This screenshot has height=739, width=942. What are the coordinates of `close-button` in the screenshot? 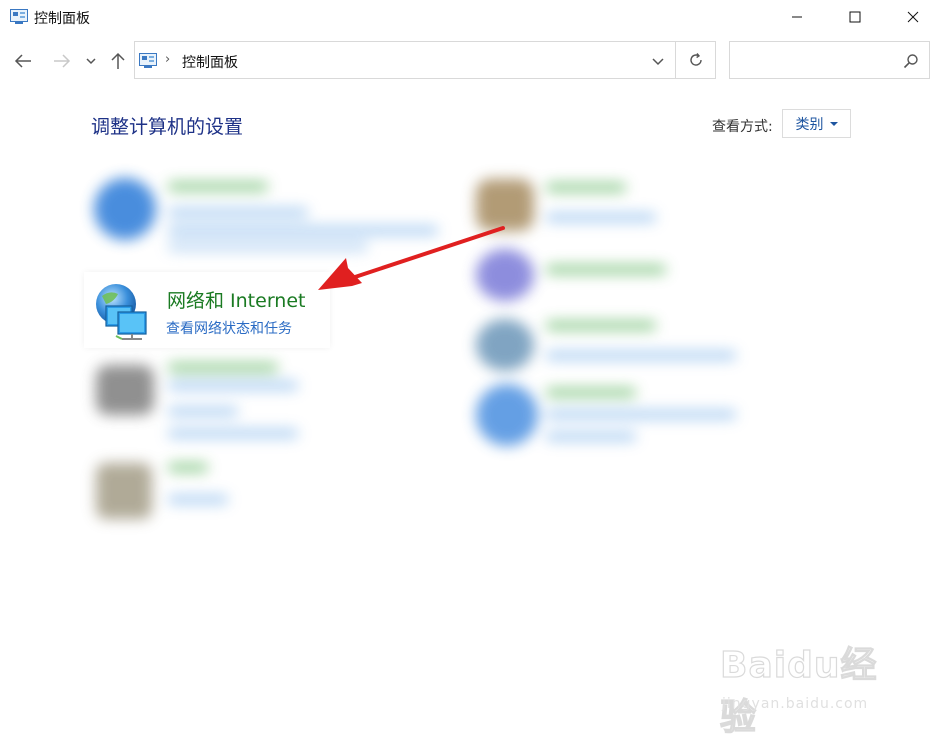 It's located at (913, 17).